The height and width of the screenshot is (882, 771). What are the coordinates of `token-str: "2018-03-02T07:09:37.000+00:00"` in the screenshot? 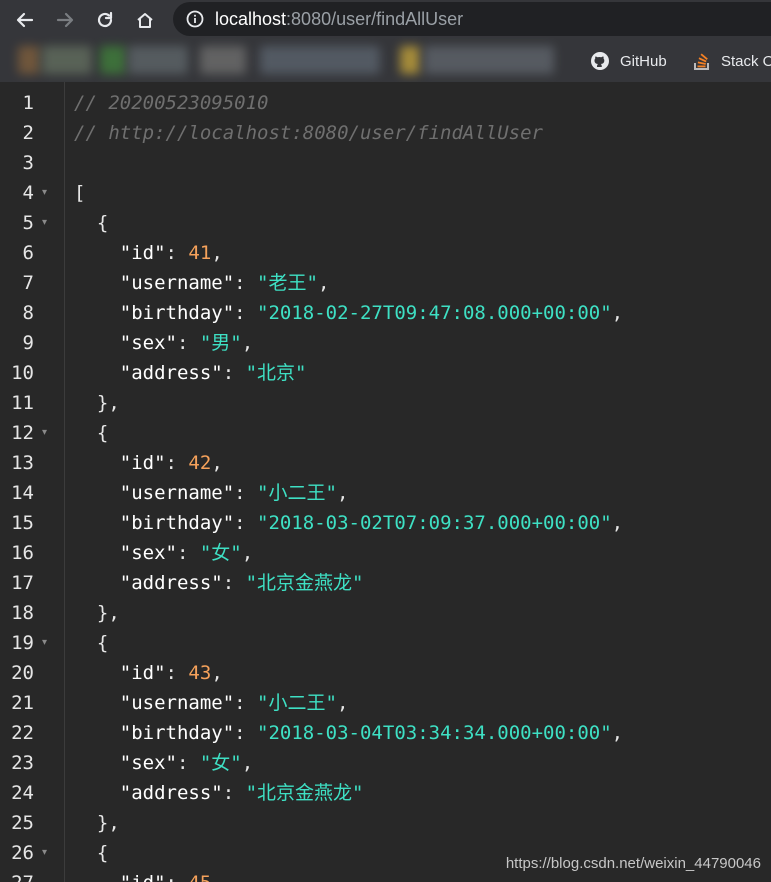 It's located at (434, 523).